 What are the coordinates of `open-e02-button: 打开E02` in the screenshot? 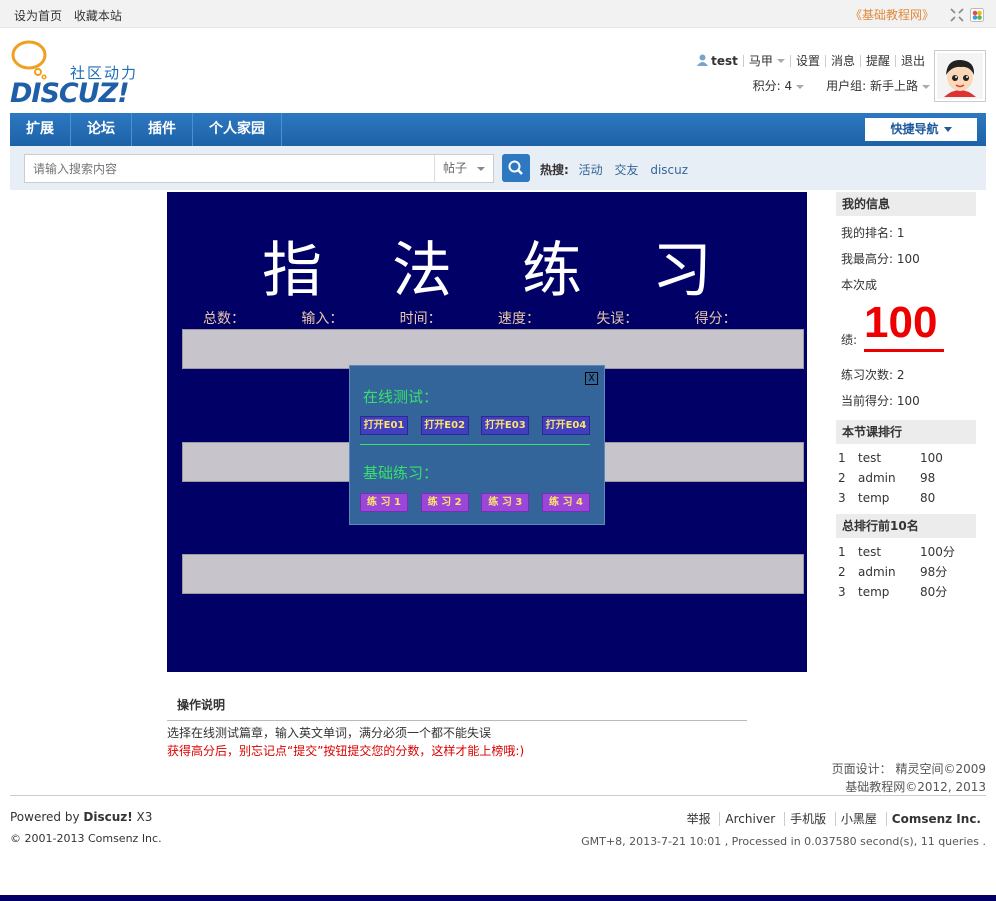 It's located at (444, 425).